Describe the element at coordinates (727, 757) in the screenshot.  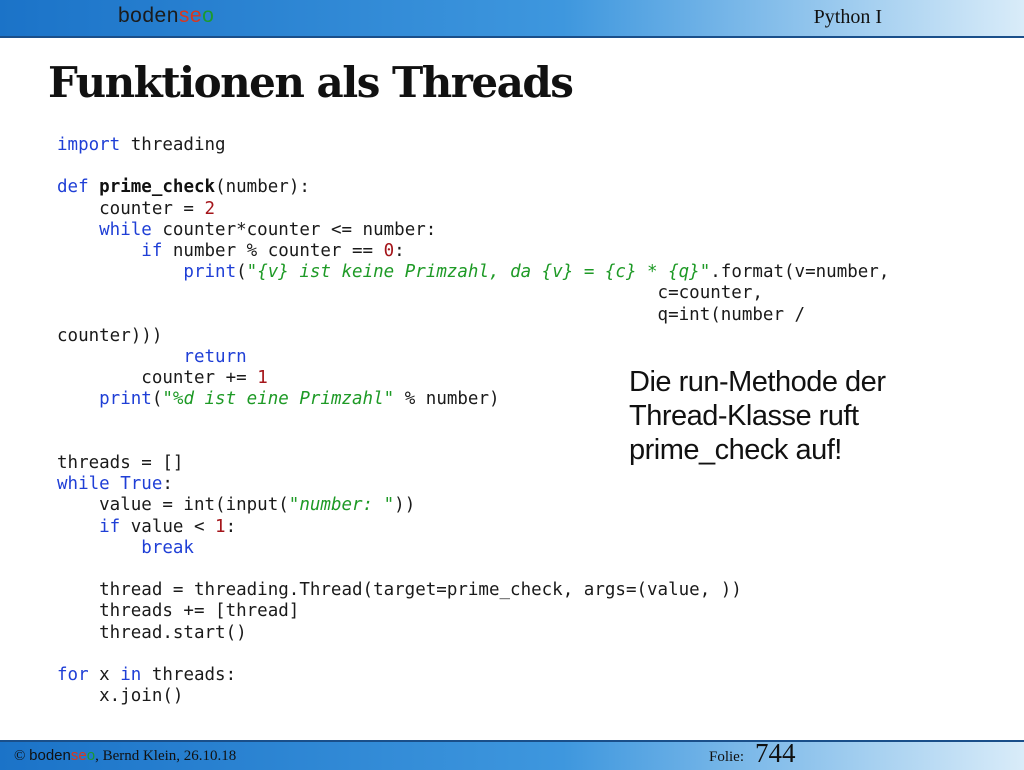
I see `slide-number-label: Folie:` at that location.